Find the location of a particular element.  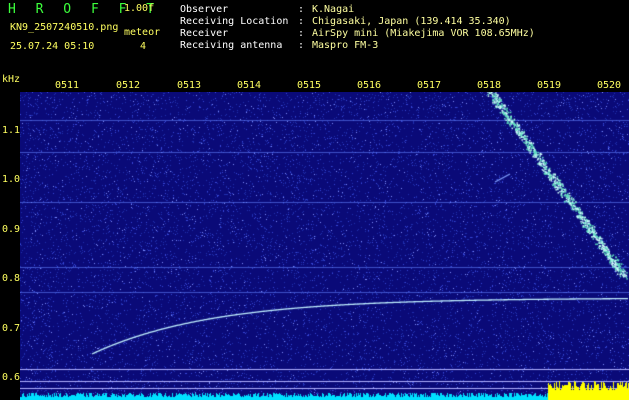

y-tick-label: 0.9 is located at coordinates (11, 229).